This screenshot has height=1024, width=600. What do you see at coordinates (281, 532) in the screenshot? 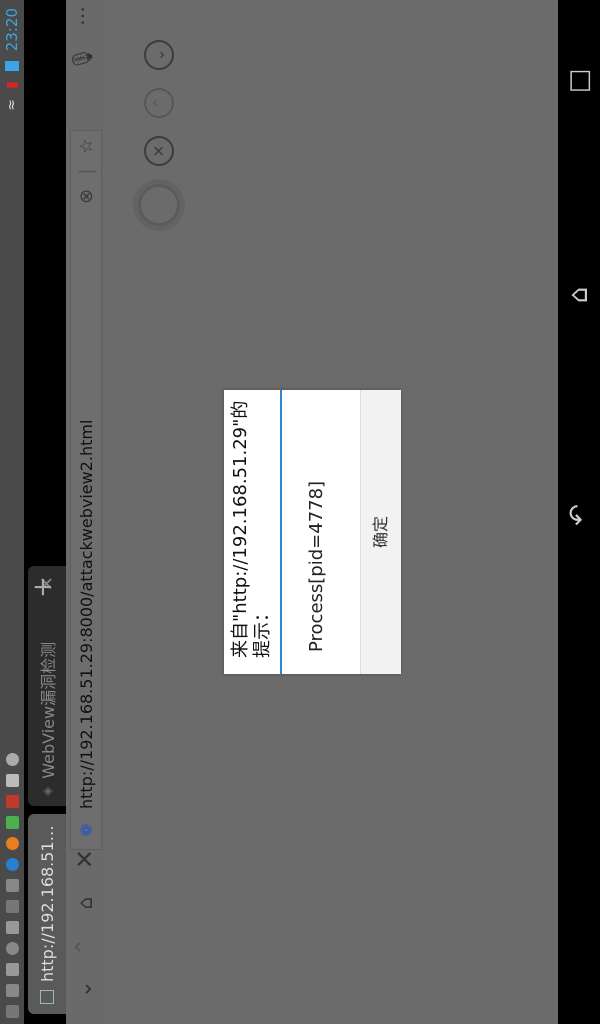
I see `dialog-divider` at bounding box center [281, 532].